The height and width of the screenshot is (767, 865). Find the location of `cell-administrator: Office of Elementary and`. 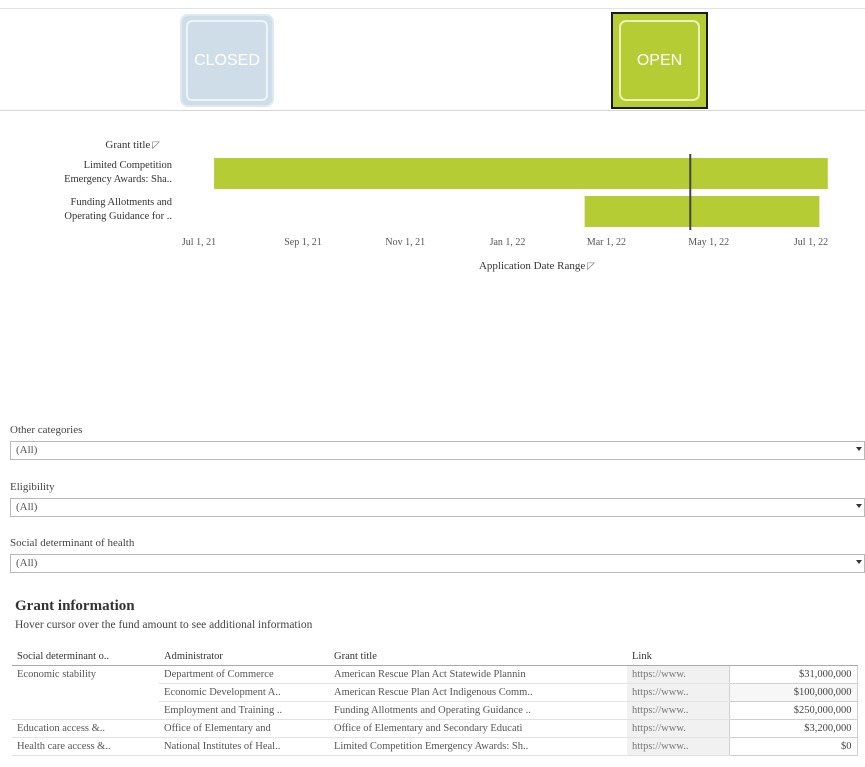

cell-administrator: Office of Elementary and is located at coordinates (244, 728).